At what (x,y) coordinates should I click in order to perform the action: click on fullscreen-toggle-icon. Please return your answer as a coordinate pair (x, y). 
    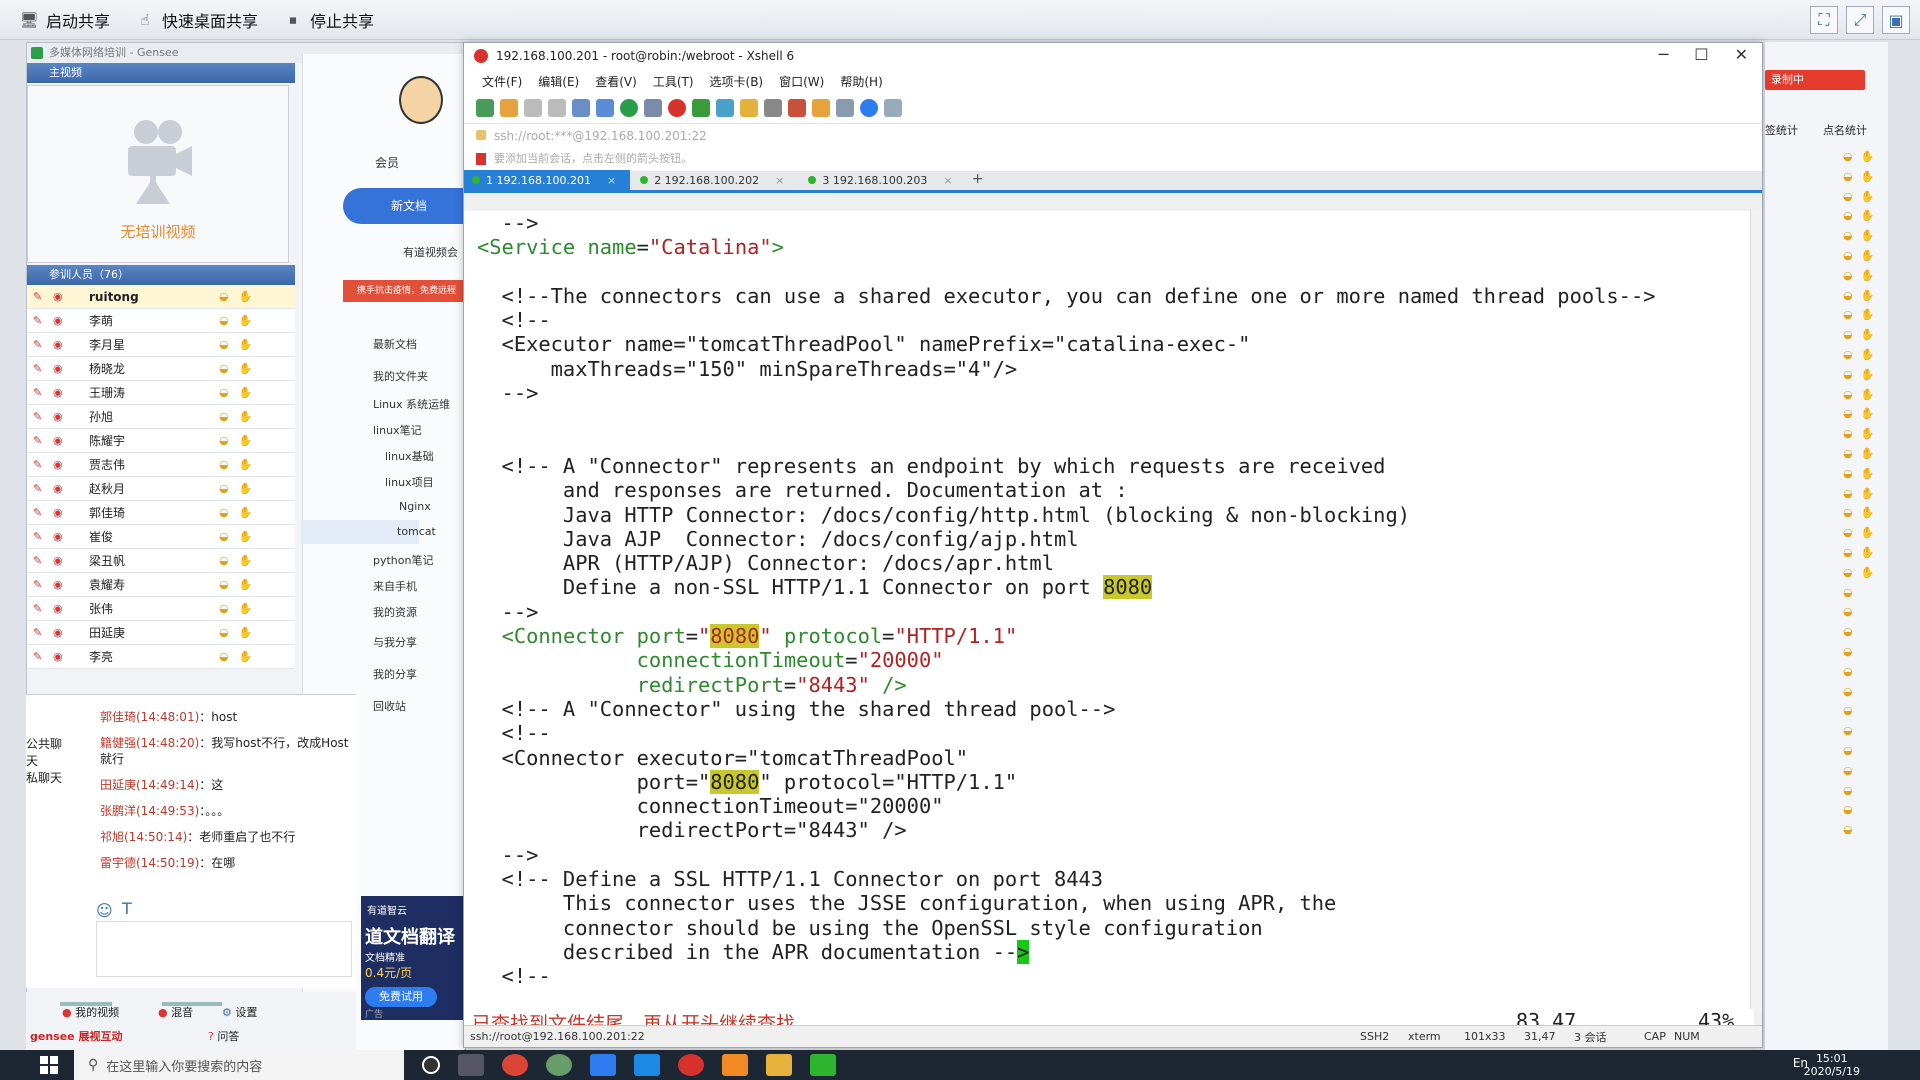
    Looking at the image, I should click on (725, 108).